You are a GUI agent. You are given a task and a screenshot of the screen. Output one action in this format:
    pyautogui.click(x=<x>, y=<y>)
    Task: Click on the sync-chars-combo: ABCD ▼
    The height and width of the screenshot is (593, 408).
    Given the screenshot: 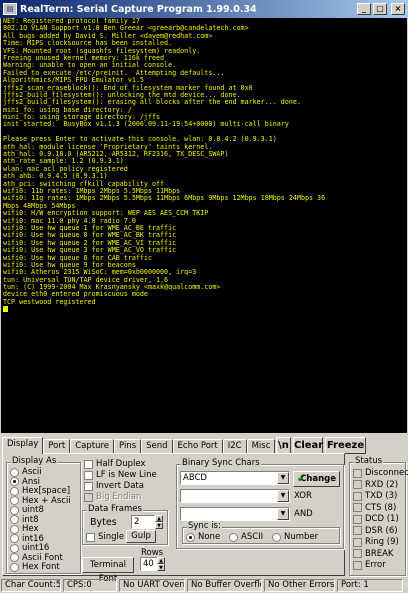 What is the action you would take?
    pyautogui.click(x=235, y=478)
    